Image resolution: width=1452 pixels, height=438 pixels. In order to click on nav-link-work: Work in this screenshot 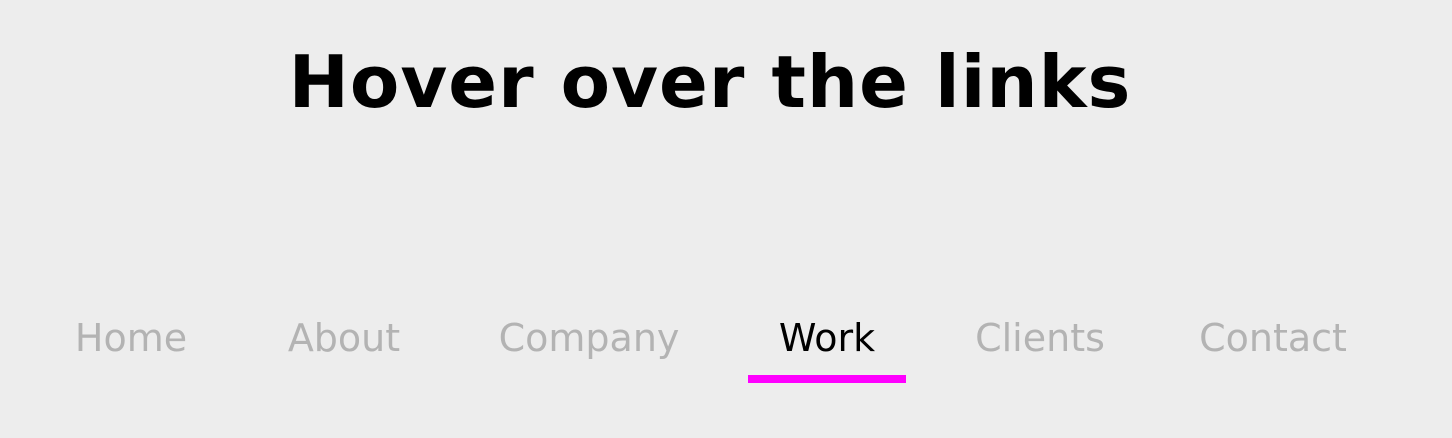, I will do `click(827, 346)`.